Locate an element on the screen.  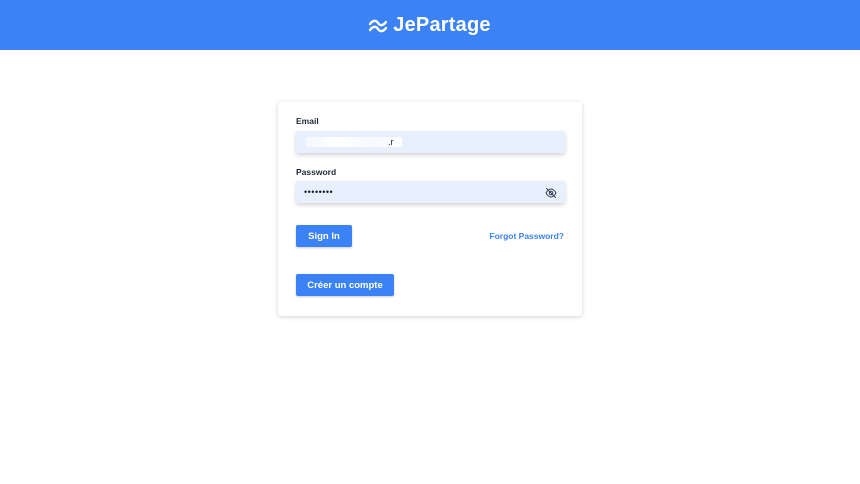
brand-name: JePartage is located at coordinates (442, 24).